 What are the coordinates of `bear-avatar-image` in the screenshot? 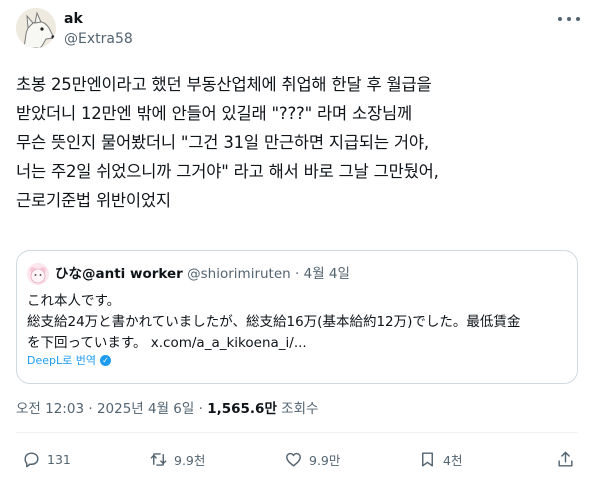 It's located at (38, 274).